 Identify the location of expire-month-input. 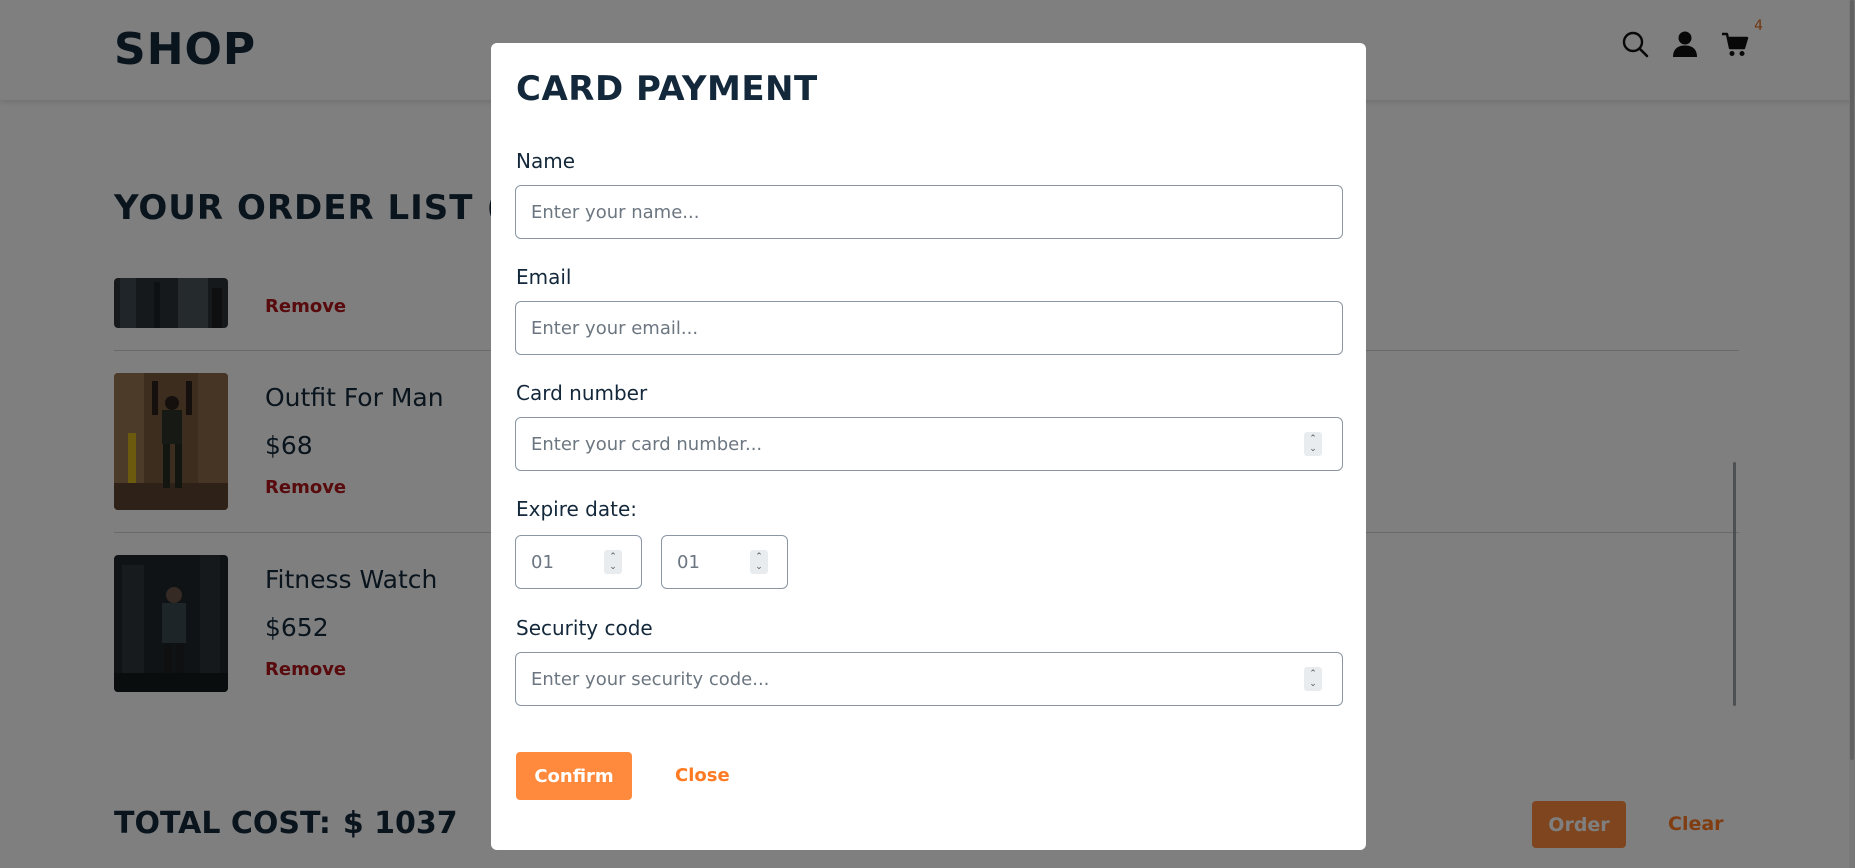
(578, 562).